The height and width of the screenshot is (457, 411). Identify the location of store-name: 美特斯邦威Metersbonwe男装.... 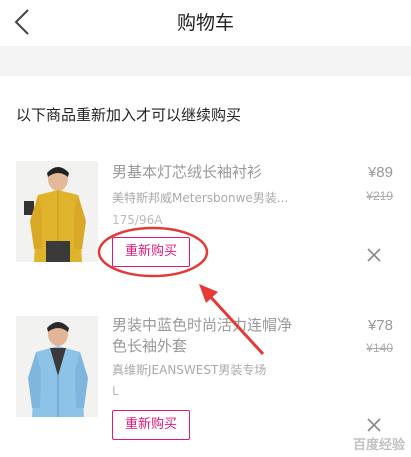
(200, 197).